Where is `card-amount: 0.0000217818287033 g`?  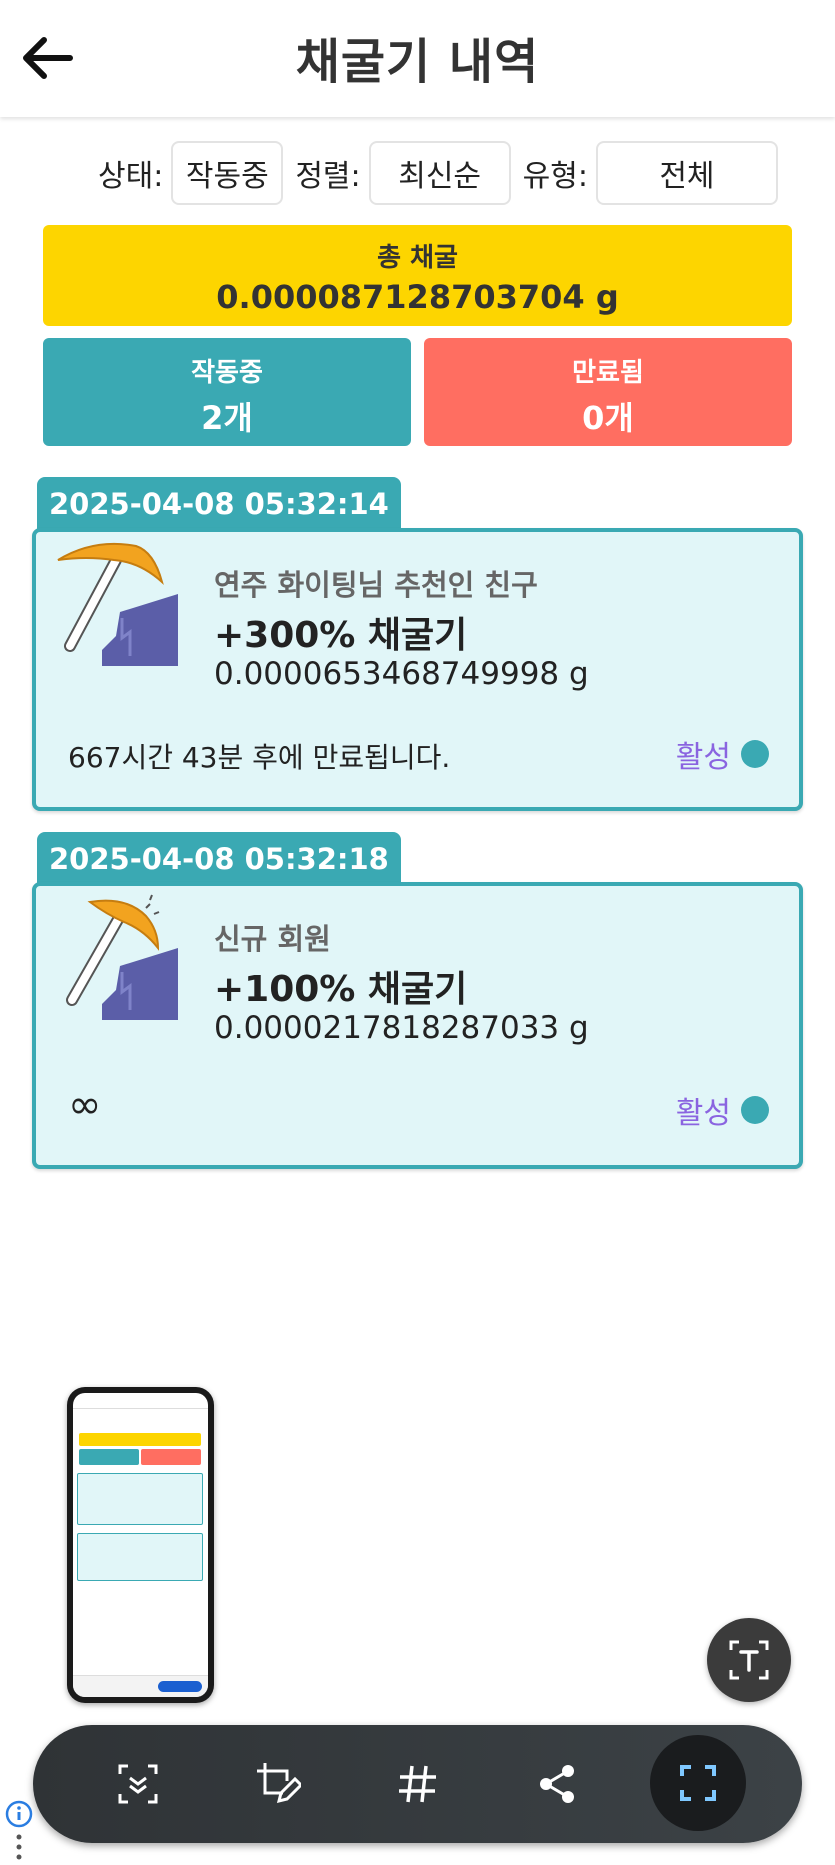
card-amount: 0.0000217818287033 g is located at coordinates (401, 1028).